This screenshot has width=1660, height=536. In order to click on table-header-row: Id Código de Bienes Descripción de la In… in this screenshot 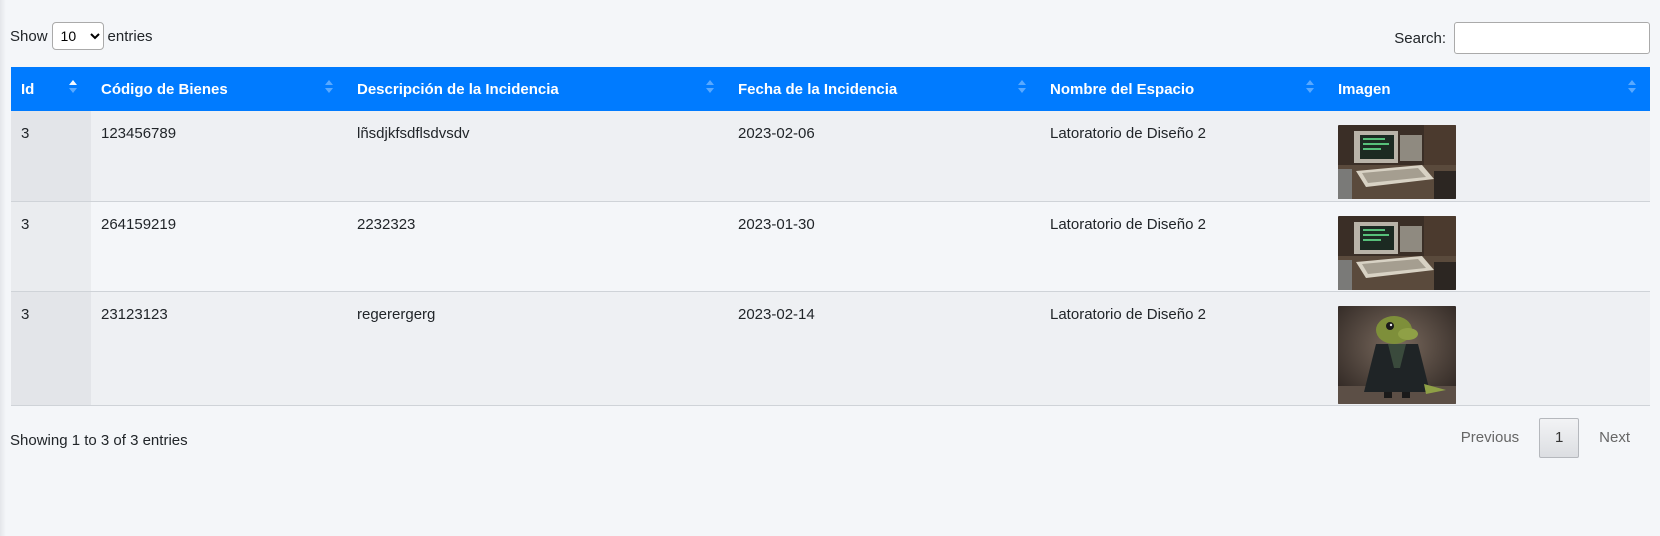, I will do `click(830, 89)`.